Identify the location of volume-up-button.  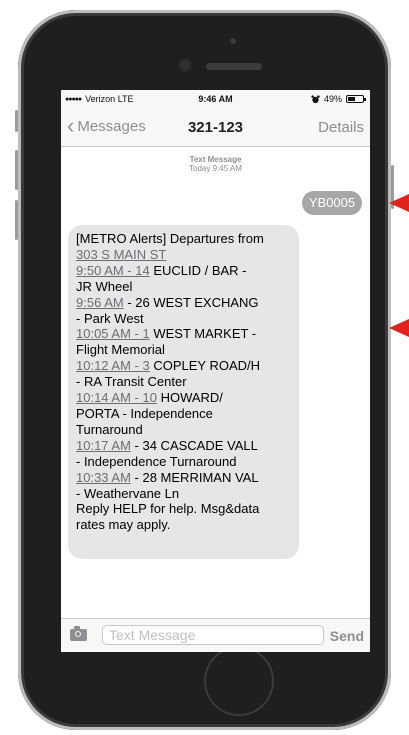
(16, 170).